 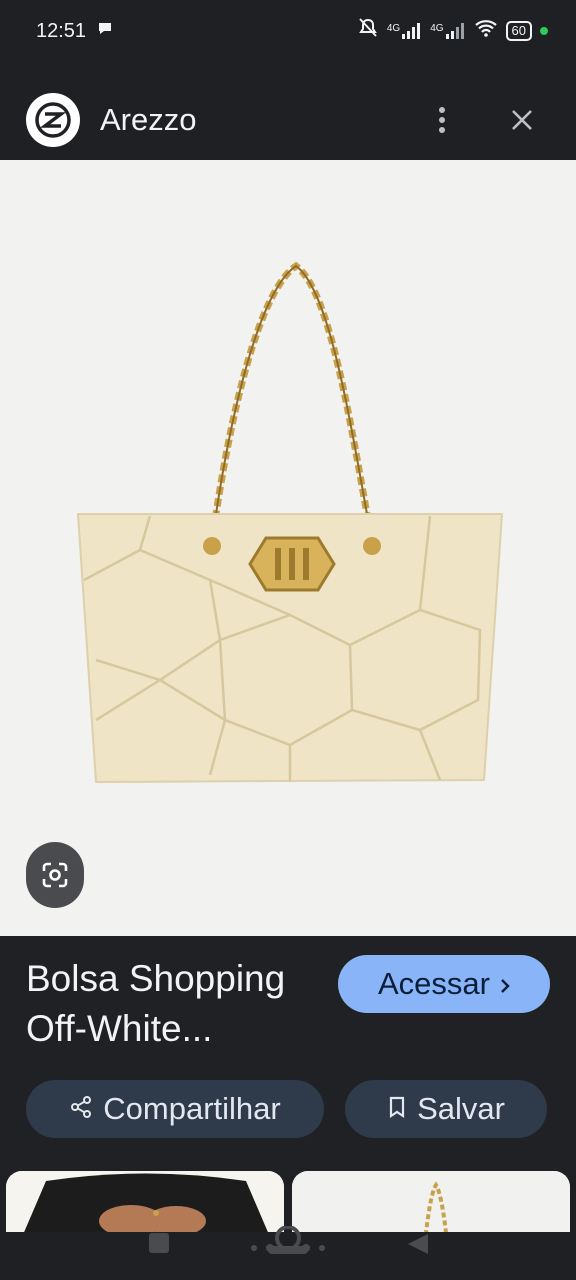 I want to click on status-time: 12:51, so click(x=61, y=30).